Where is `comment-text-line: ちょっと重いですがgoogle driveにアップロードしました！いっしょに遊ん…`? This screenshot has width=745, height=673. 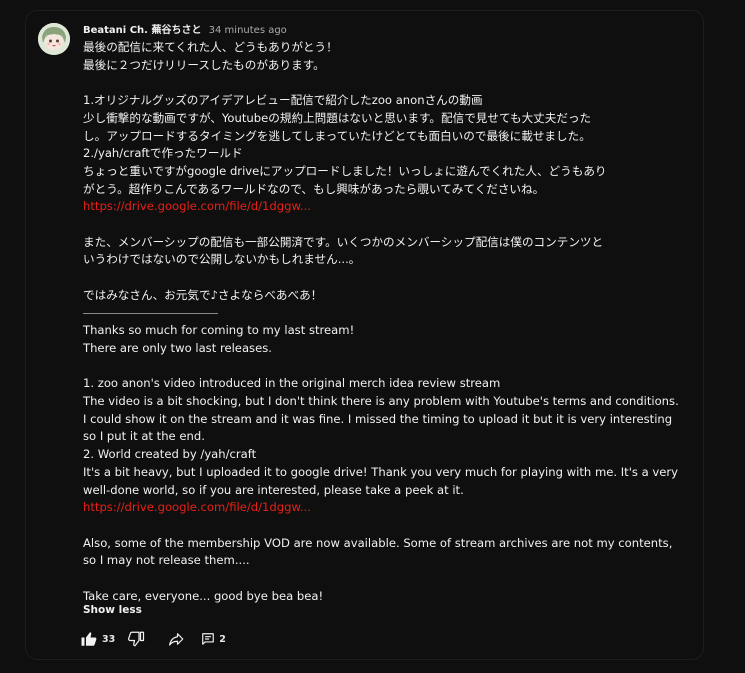 comment-text-line: ちょっと重いですがgoogle driveにアップロードしました！いっしょに遊ん… is located at coordinates (345, 170).